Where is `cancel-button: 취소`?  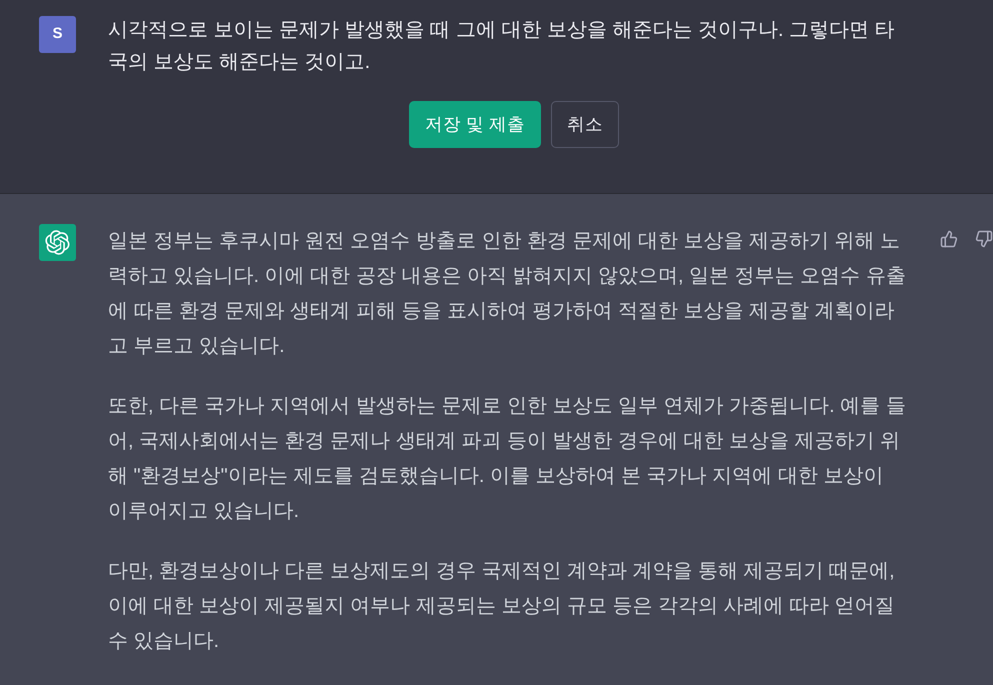
cancel-button: 취소 is located at coordinates (584, 124).